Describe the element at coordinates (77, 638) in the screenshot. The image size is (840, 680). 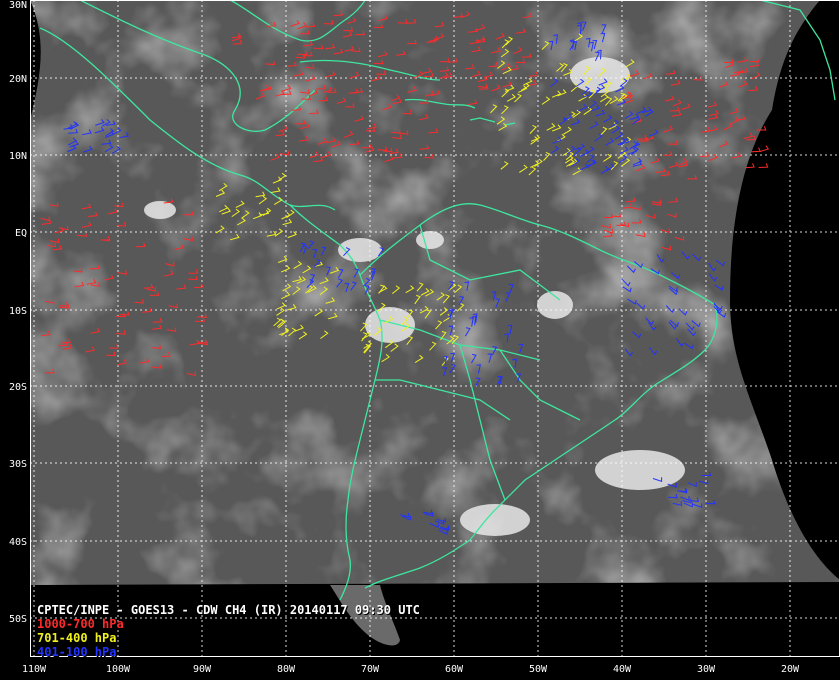
I see `legend-item-mid-level: 701-400 hPa` at that location.